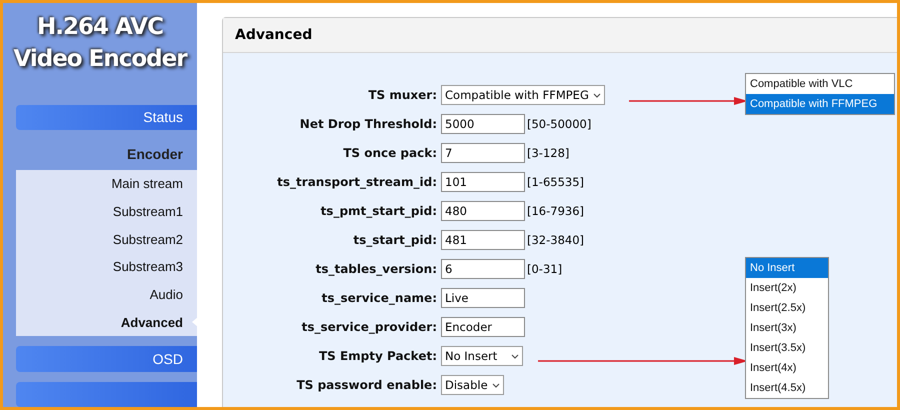  What do you see at coordinates (483, 240) in the screenshot?
I see `input-field: 481` at bounding box center [483, 240].